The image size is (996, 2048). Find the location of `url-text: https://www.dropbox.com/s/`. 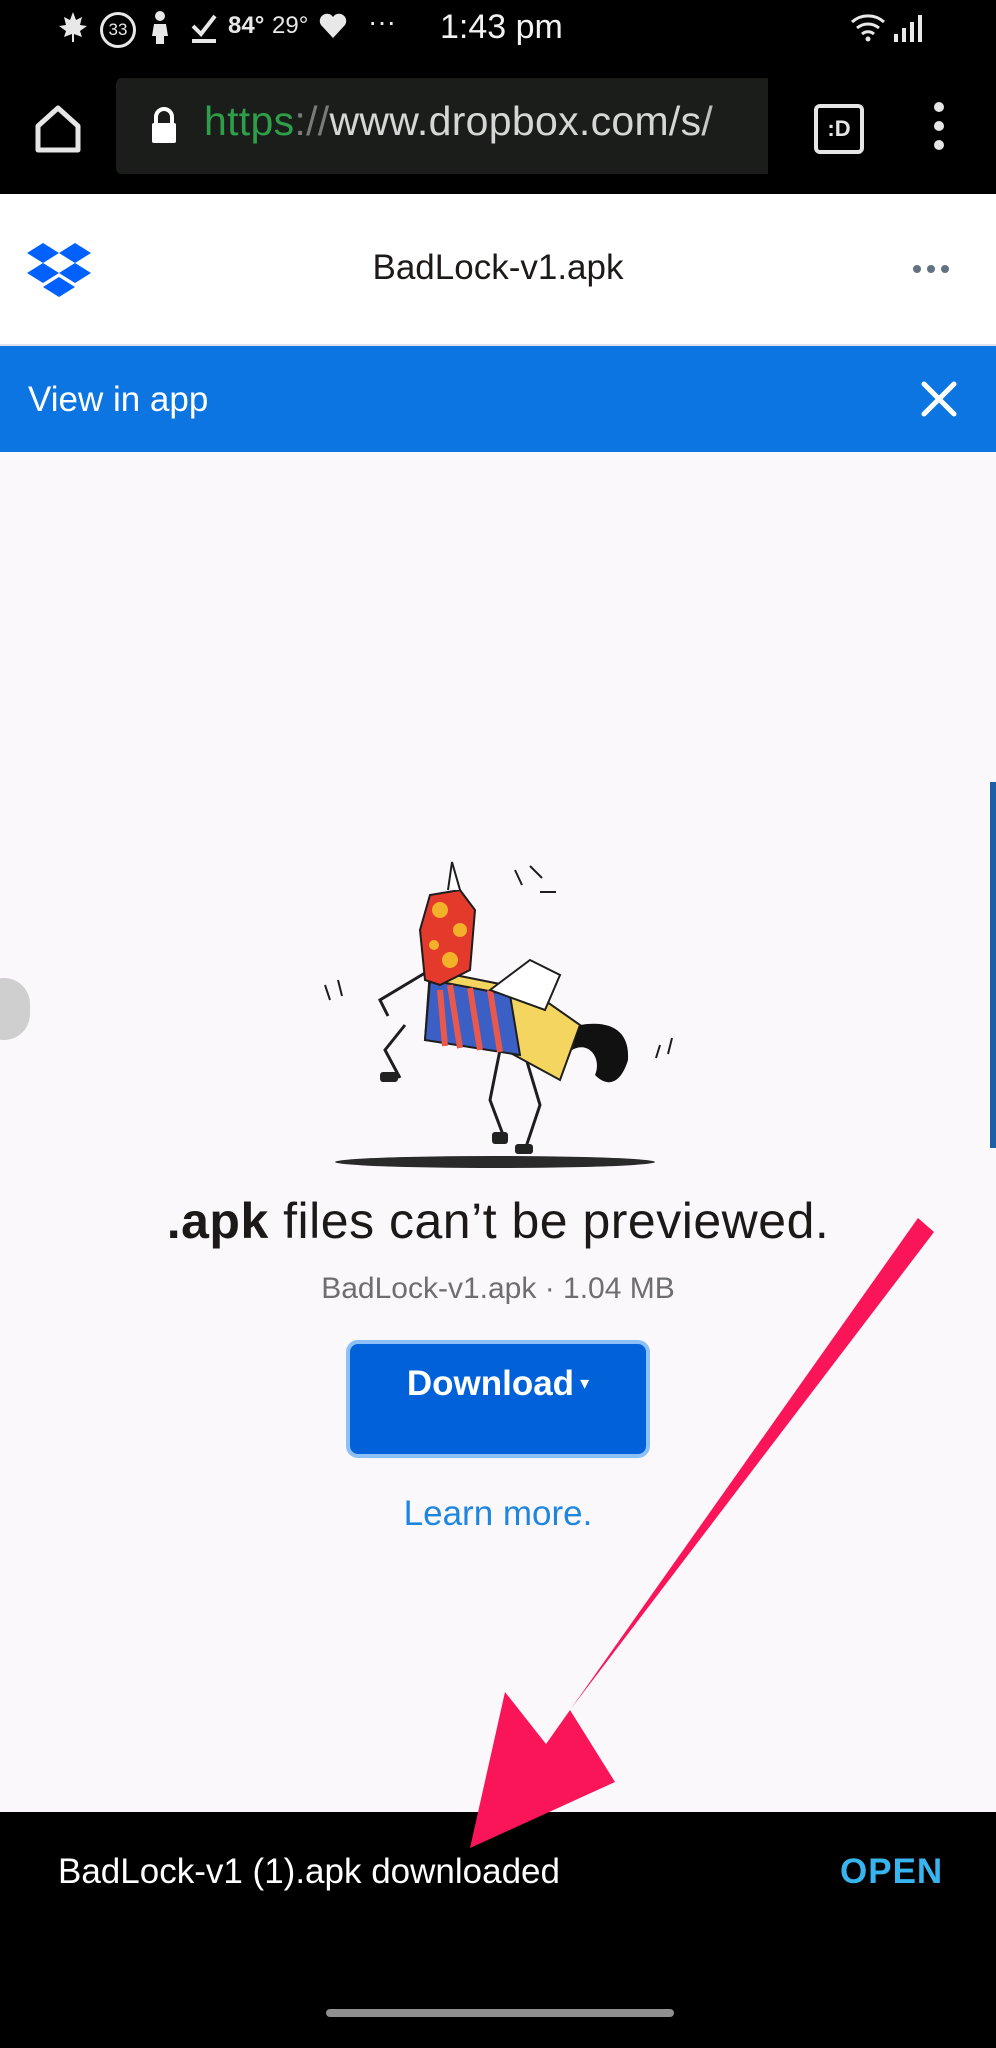

url-text: https://www.dropbox.com/s/ is located at coordinates (458, 121).